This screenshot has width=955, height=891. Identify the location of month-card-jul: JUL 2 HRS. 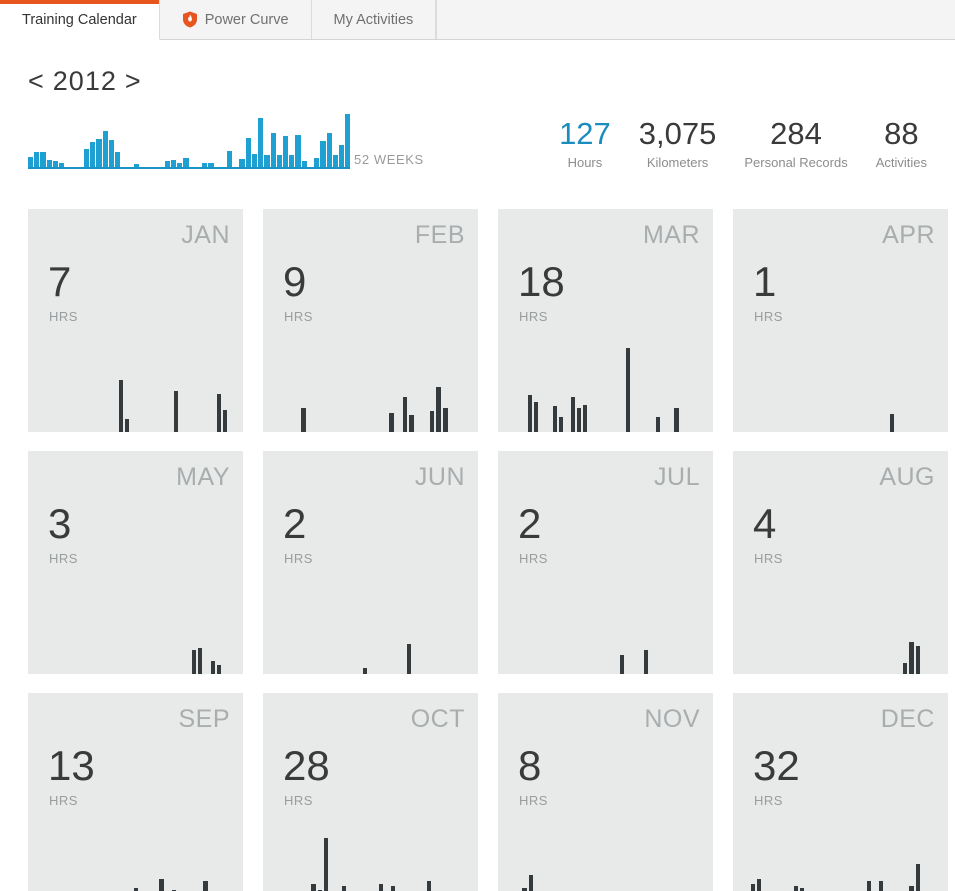
(605, 562).